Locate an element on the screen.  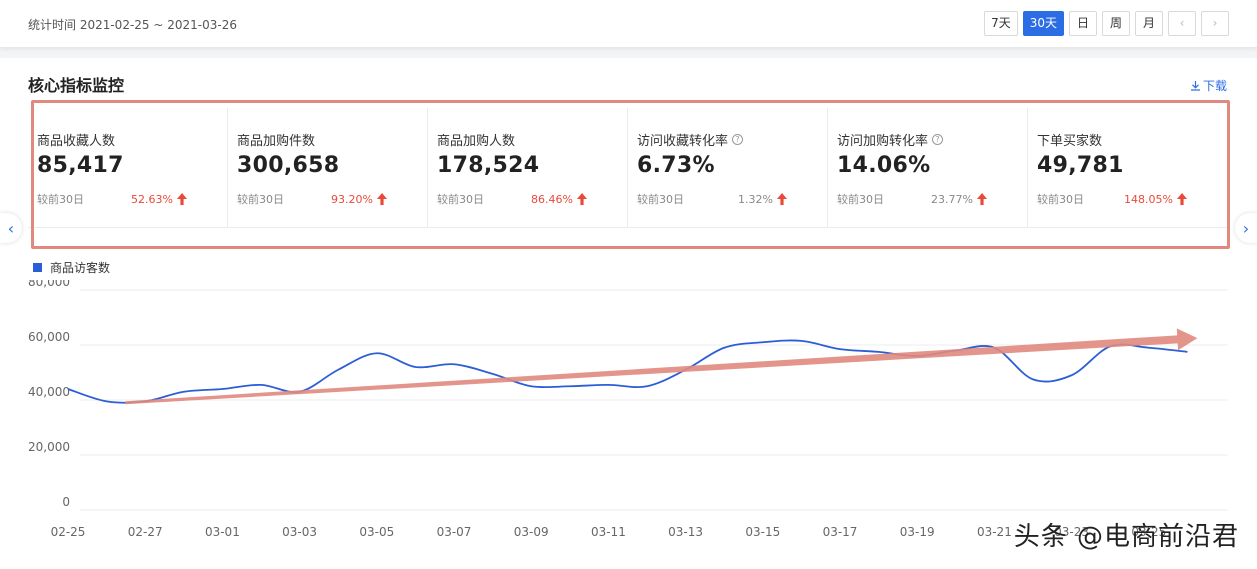
x-tick-label: 03-21 is located at coordinates (994, 532).